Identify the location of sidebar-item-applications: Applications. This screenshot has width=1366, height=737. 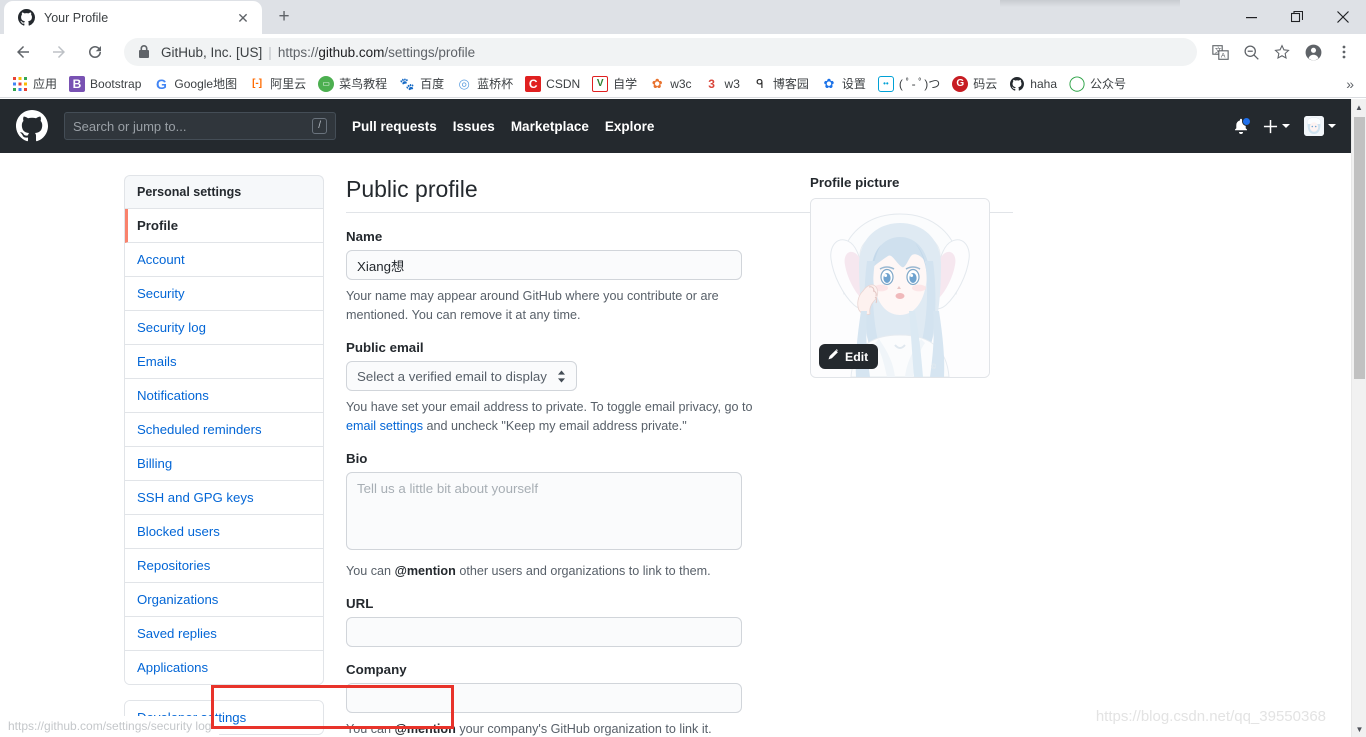
(224, 667).